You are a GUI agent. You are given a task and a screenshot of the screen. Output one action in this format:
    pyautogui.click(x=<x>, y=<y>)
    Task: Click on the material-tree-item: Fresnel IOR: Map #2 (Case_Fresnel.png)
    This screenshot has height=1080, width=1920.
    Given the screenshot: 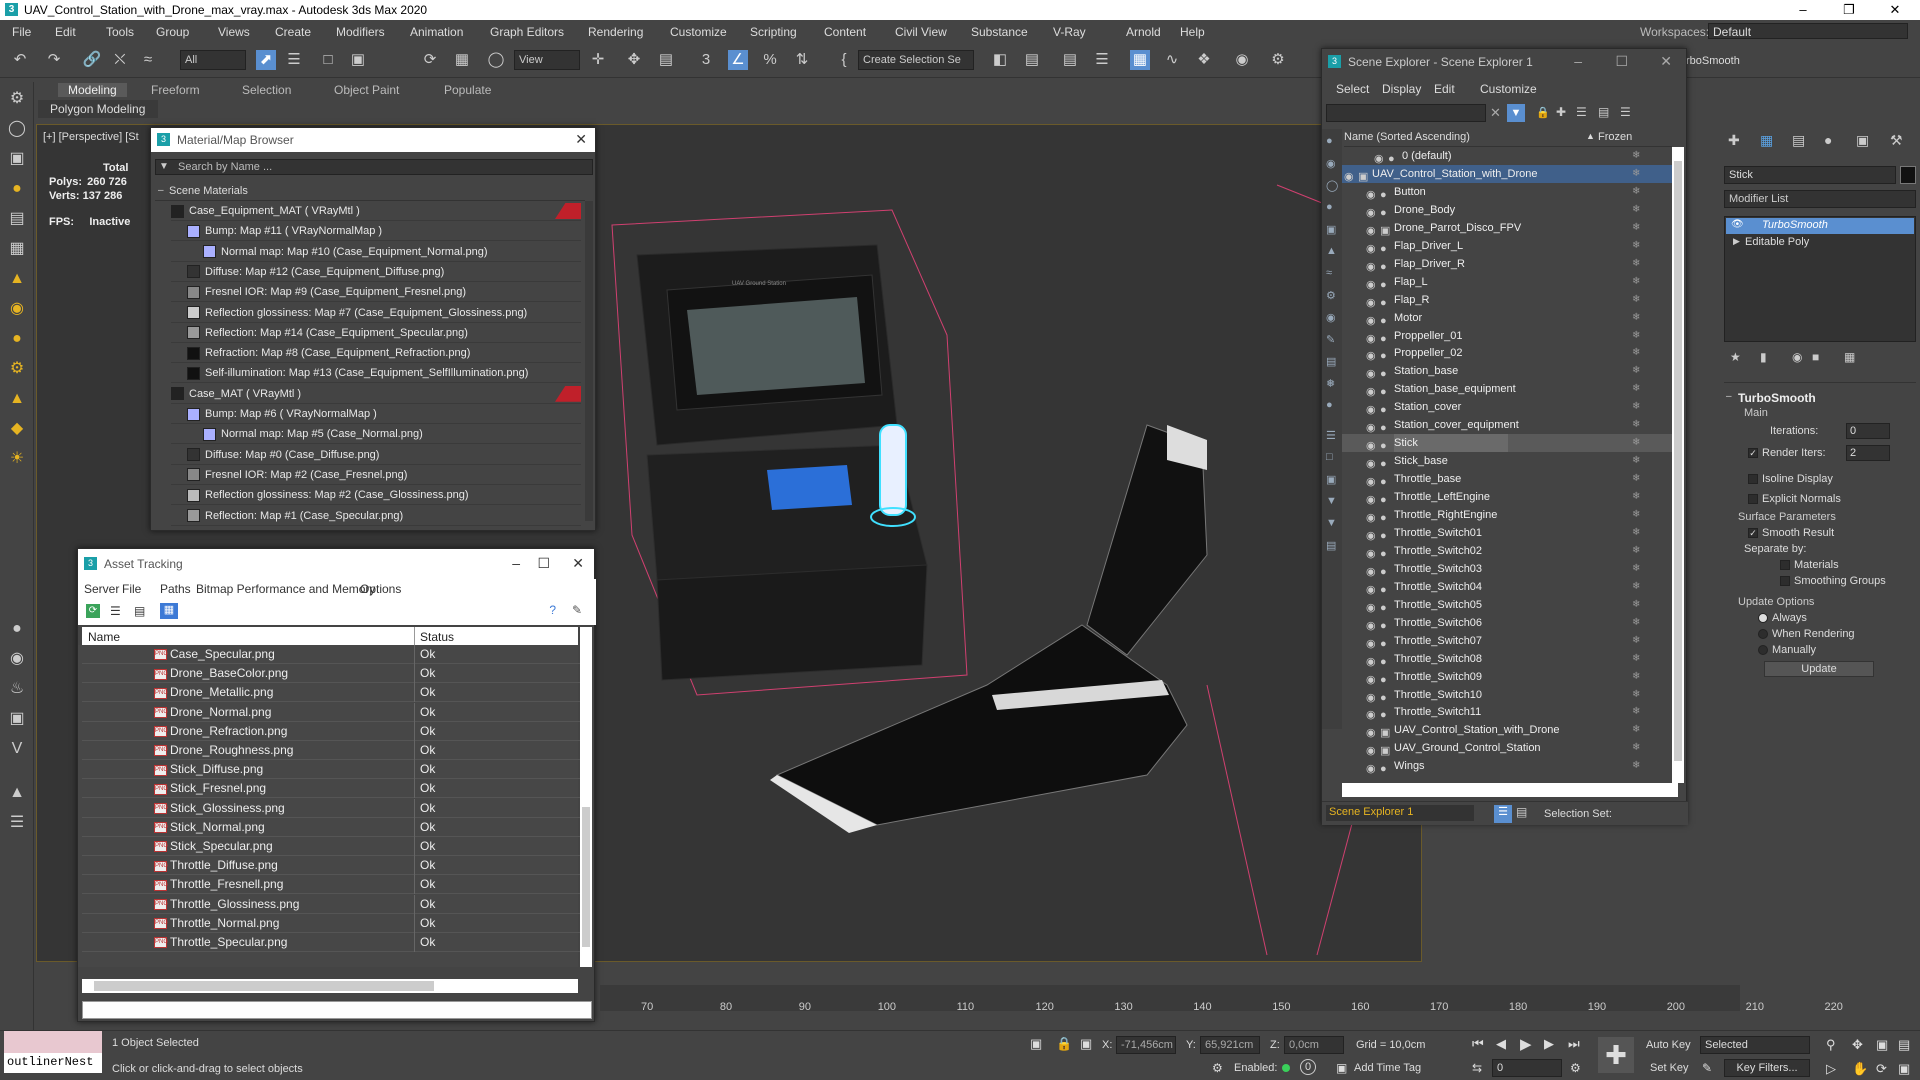 What is the action you would take?
    pyautogui.click(x=376, y=475)
    